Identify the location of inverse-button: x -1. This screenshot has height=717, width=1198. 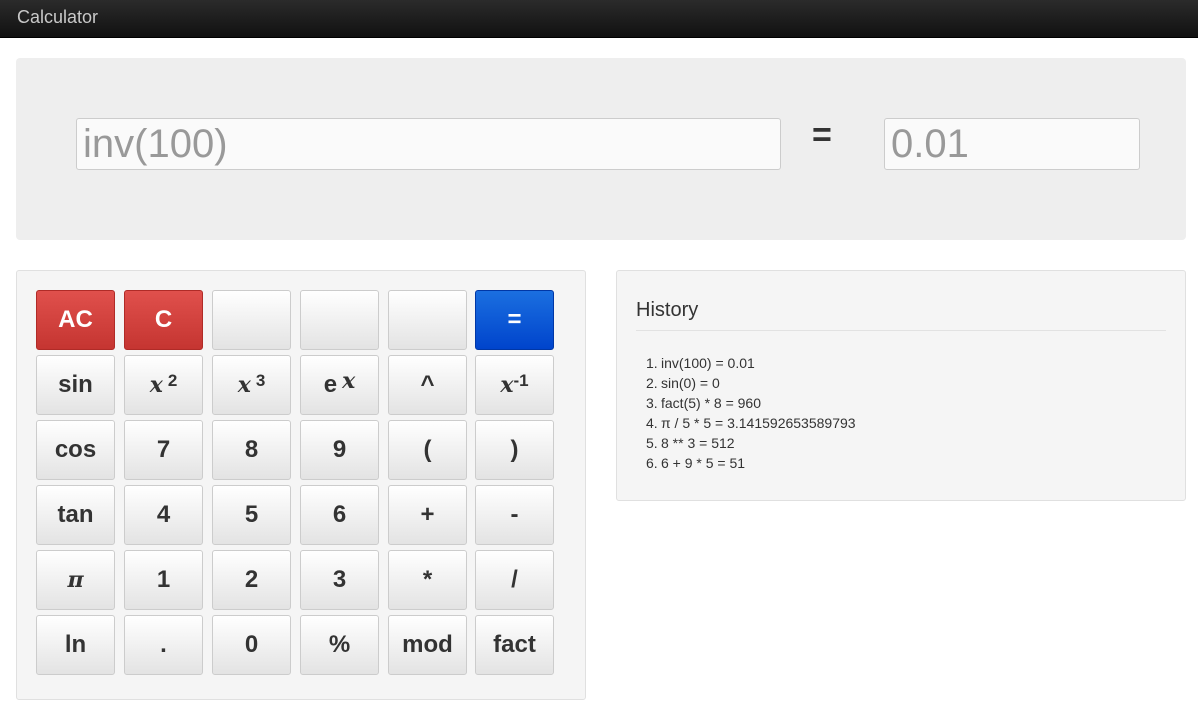
(514, 385).